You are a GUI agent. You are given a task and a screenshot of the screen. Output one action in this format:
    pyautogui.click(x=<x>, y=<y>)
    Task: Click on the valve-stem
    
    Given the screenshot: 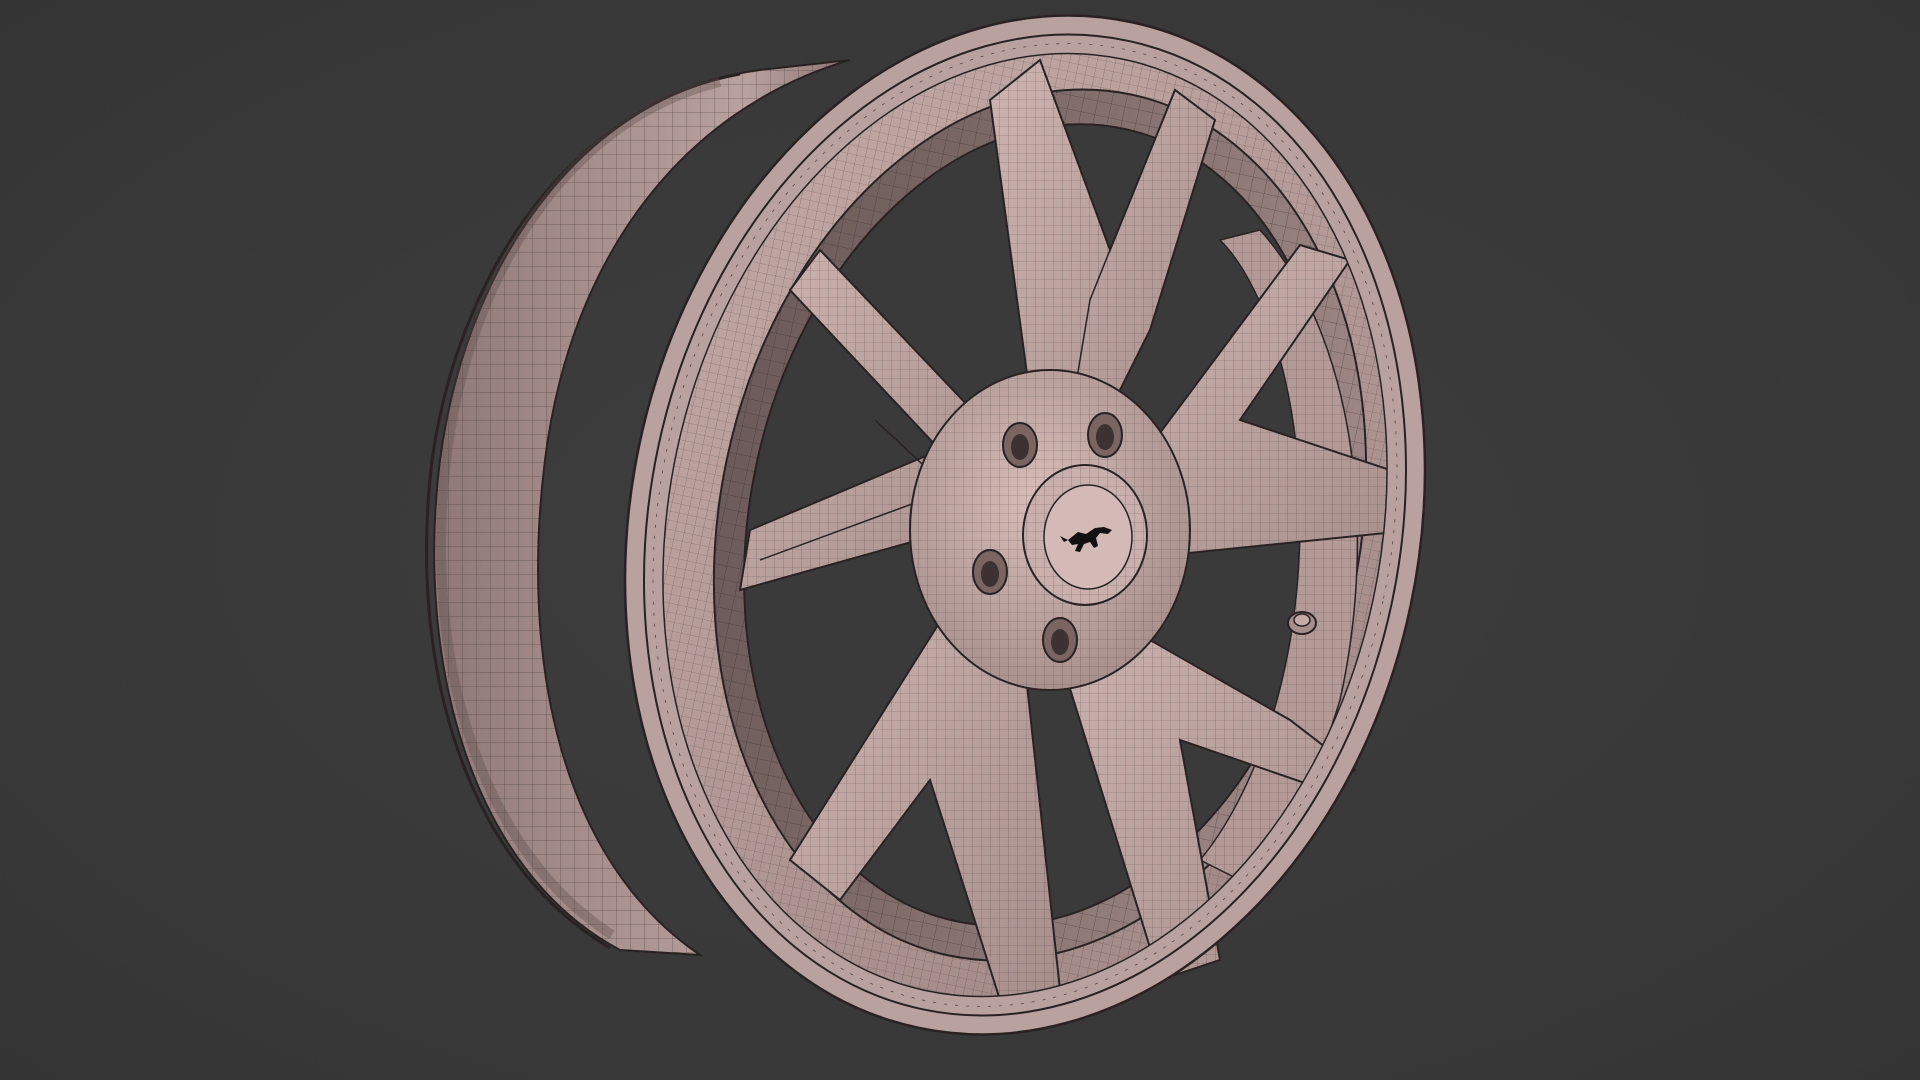 What is the action you would take?
    pyautogui.click(x=1302, y=623)
    